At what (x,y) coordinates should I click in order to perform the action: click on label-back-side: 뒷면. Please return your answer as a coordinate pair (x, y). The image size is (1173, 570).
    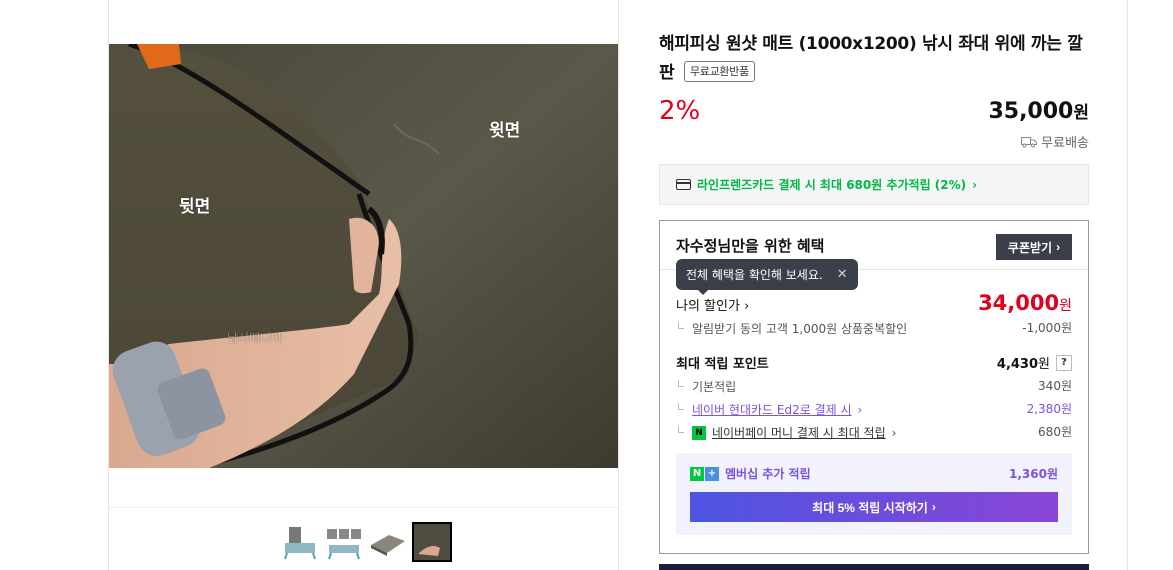
    Looking at the image, I should click on (195, 207).